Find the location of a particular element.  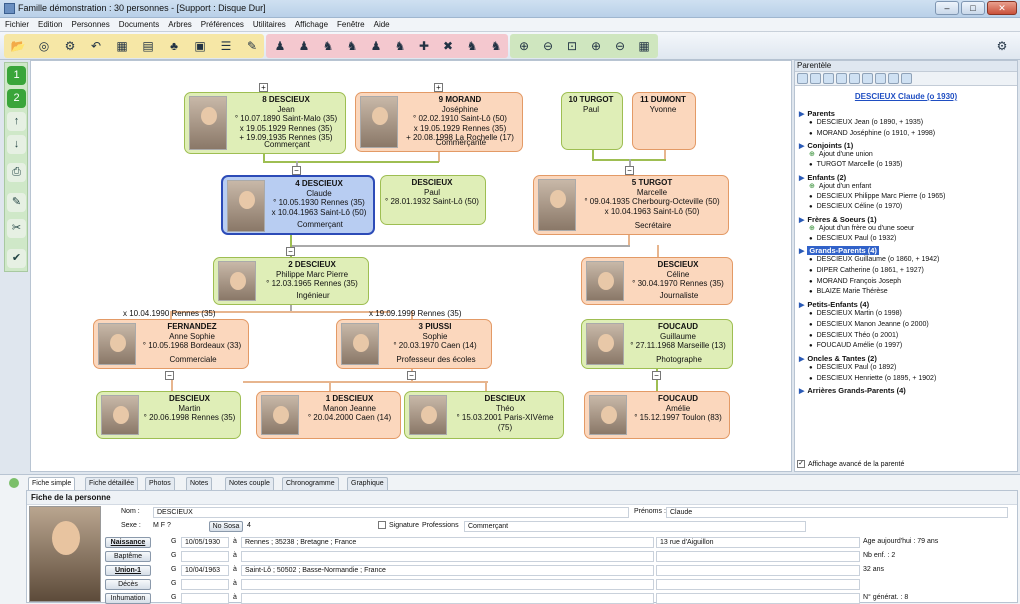

open-folder-icon: 📂 is located at coordinates (18, 46).